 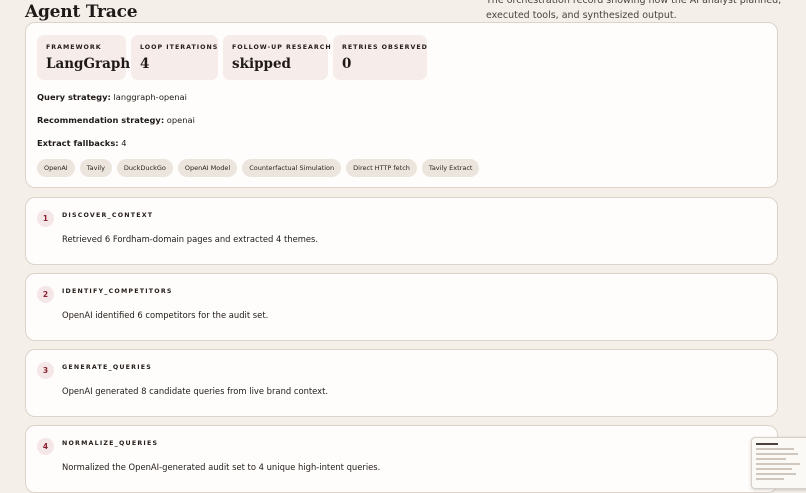 What do you see at coordinates (124, 143) in the screenshot?
I see `extract-fallbacks-value: 4` at bounding box center [124, 143].